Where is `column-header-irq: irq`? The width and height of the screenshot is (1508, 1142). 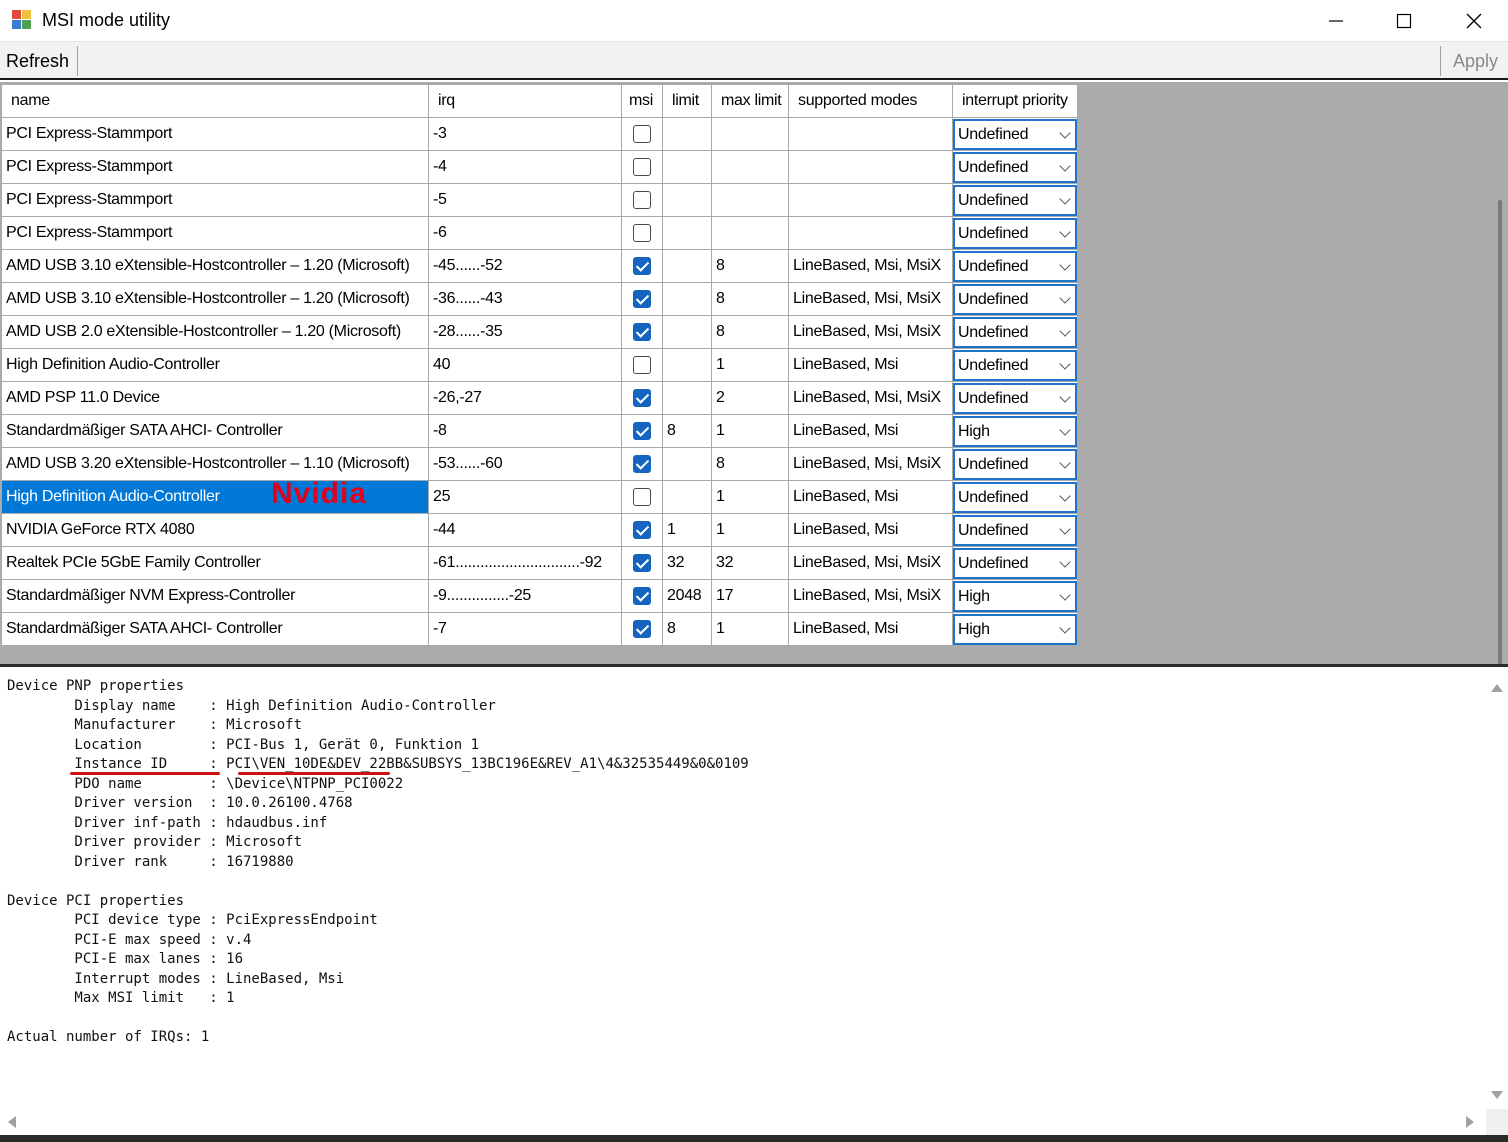 column-header-irq: irq is located at coordinates (525, 101).